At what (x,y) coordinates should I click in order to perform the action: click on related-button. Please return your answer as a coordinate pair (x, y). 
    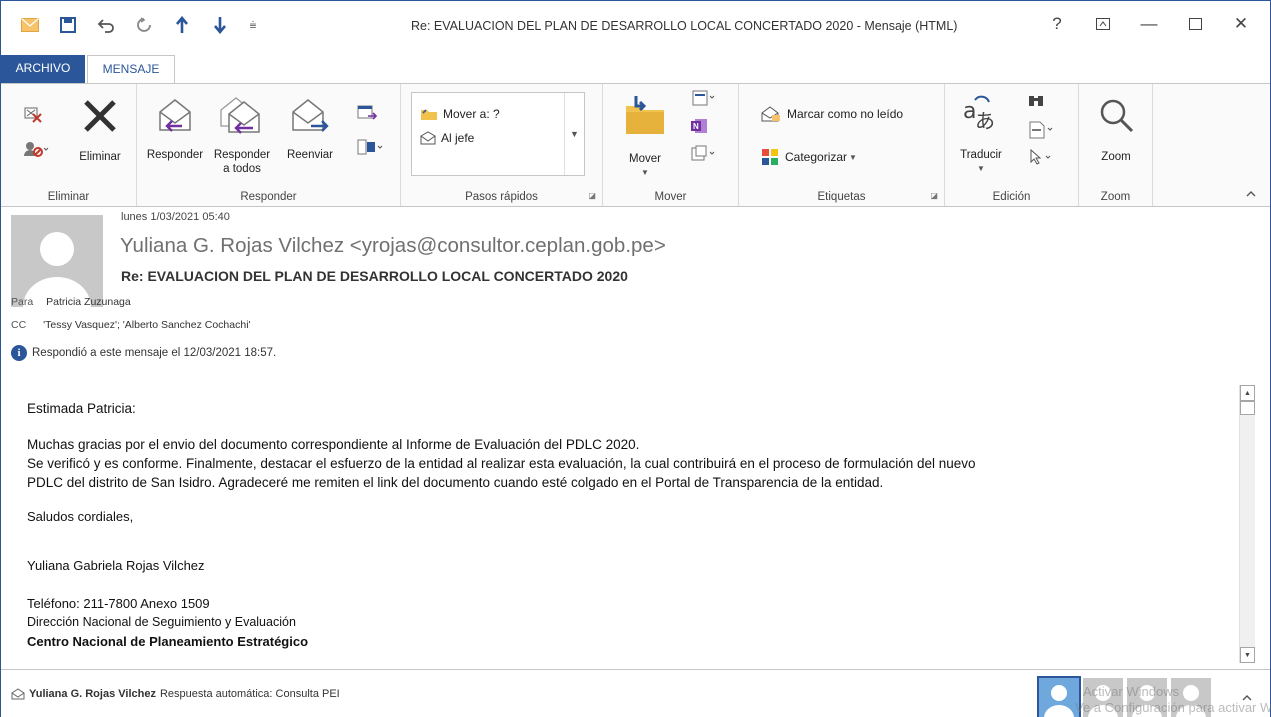
    Looking at the image, I should click on (1040, 132).